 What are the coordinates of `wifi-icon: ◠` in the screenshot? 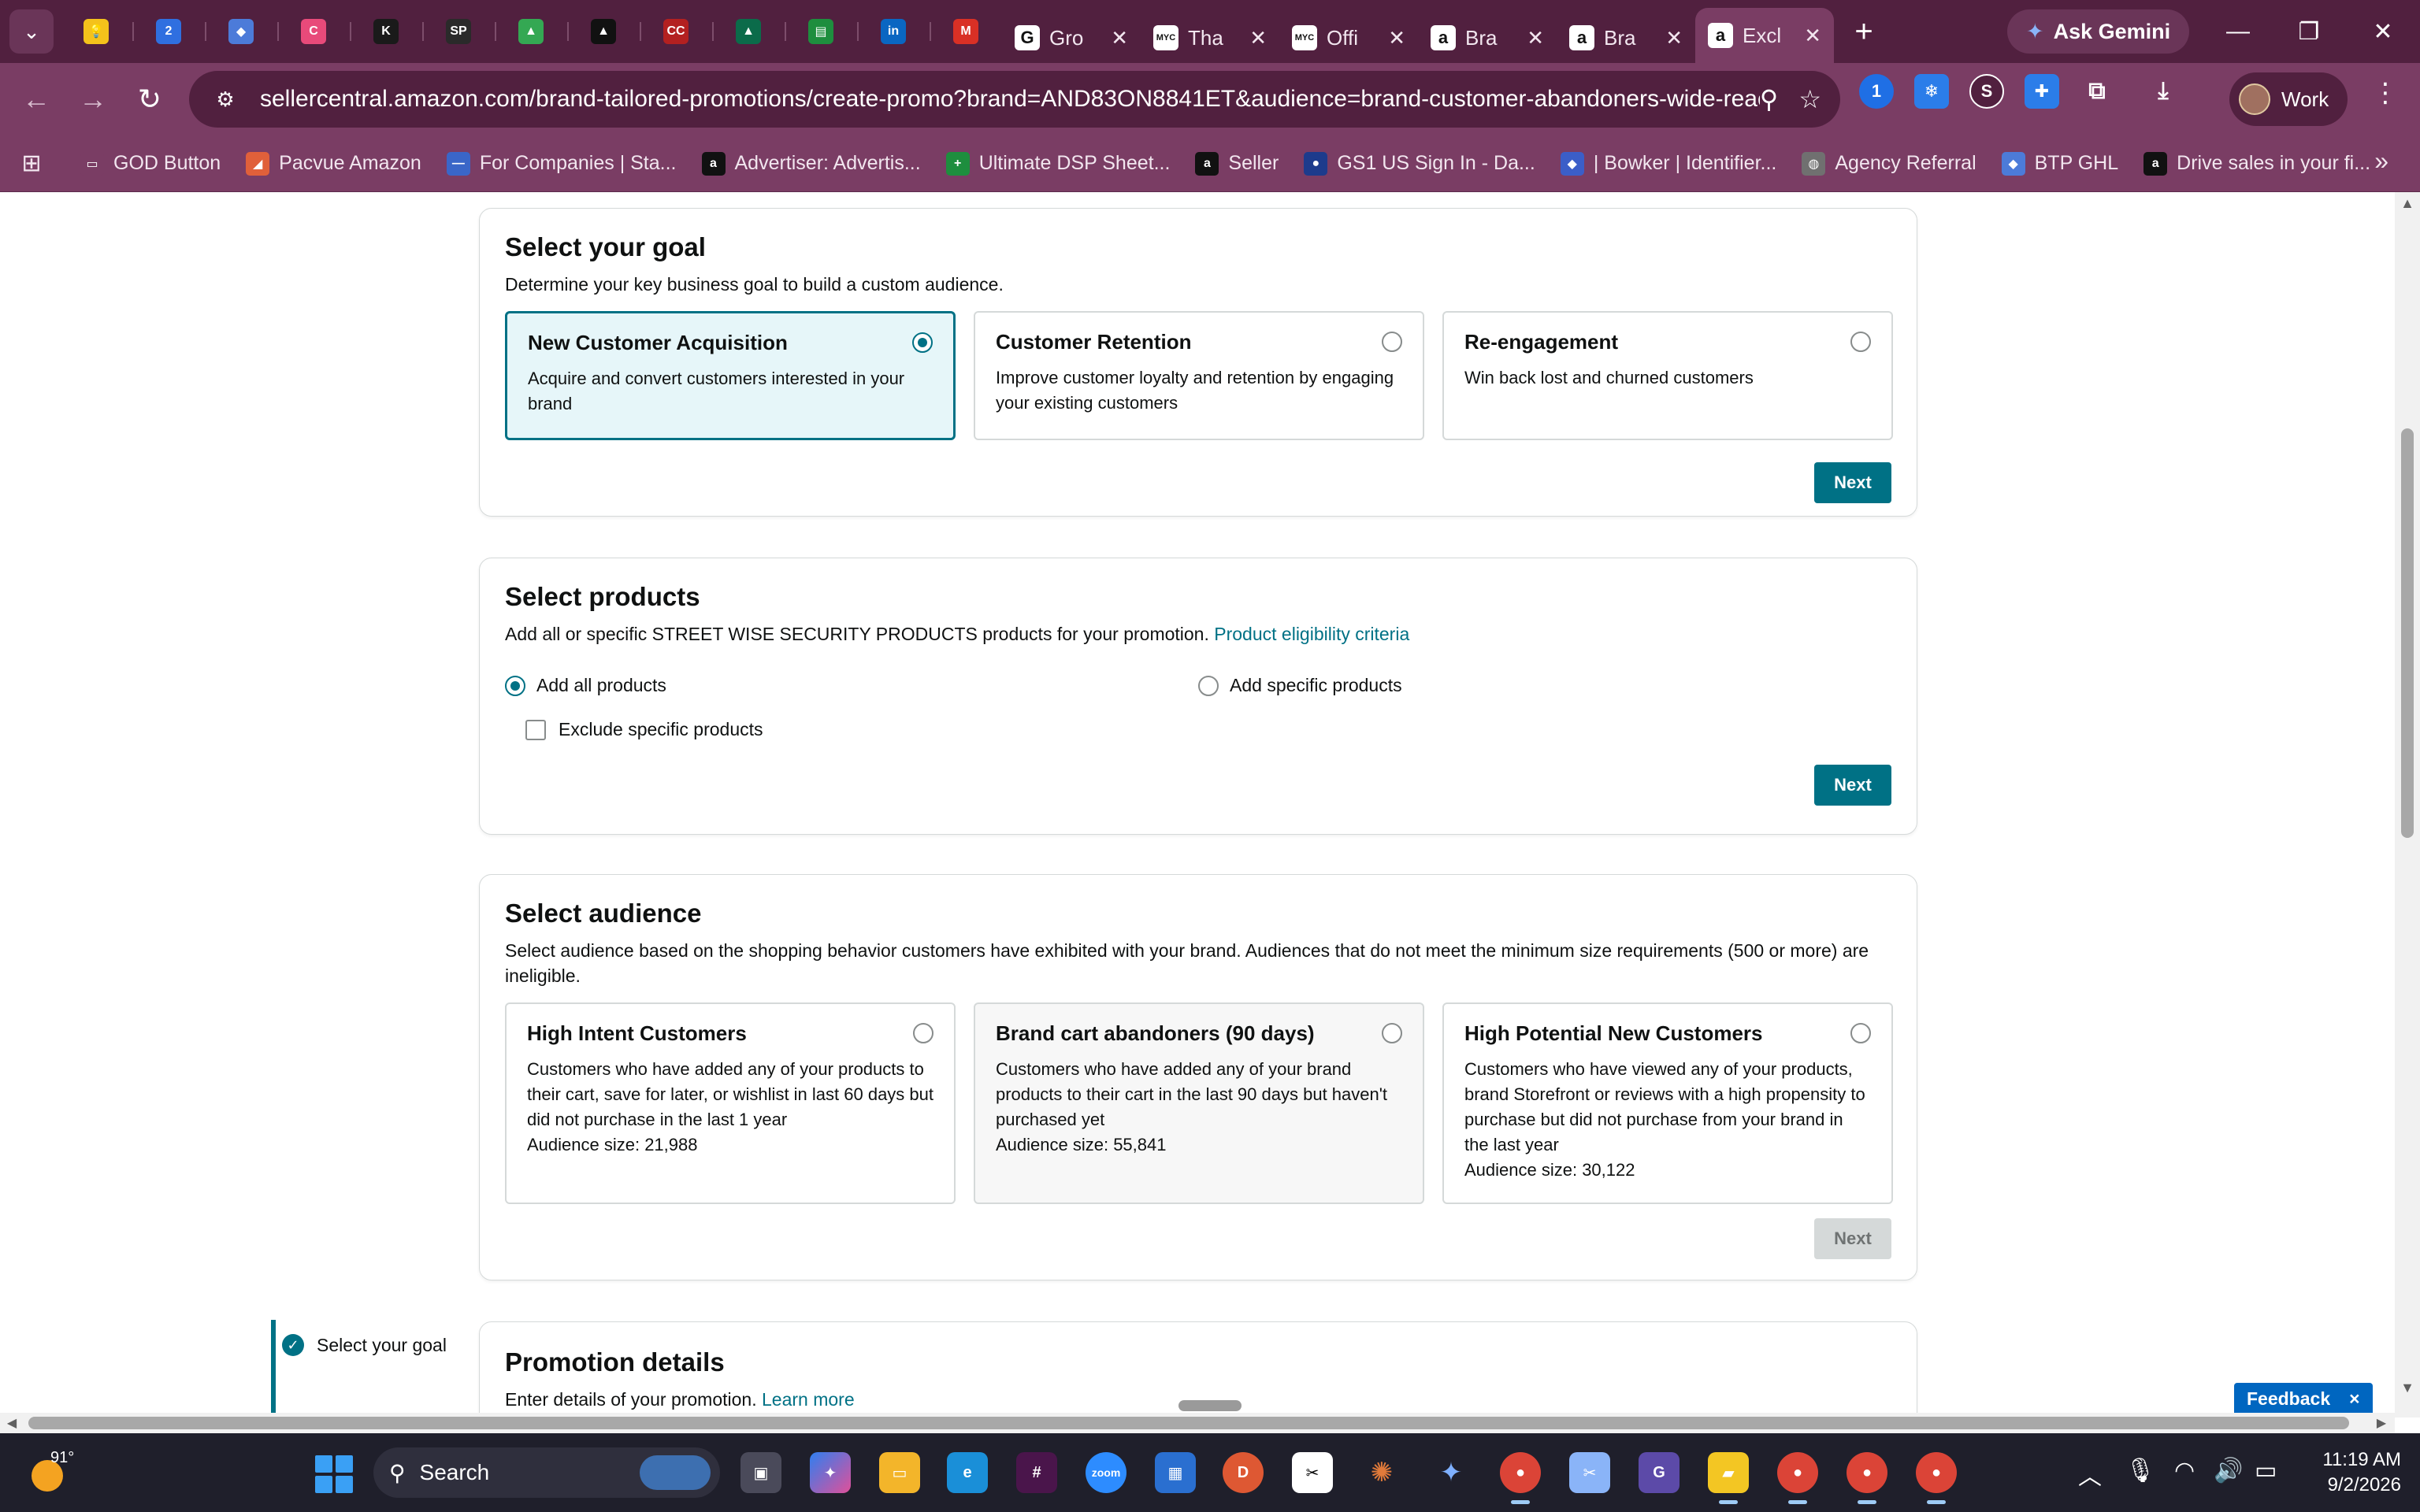 It's located at (2184, 1470).